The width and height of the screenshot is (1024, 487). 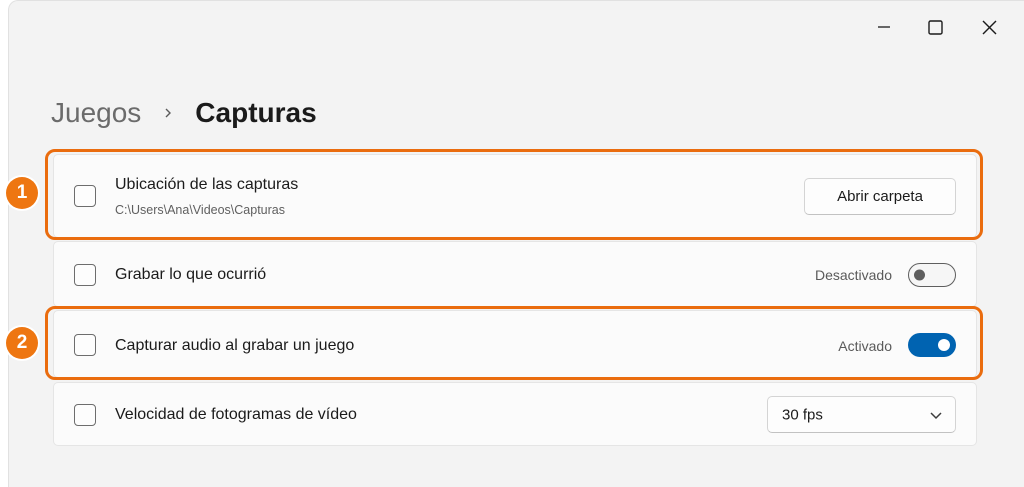 I want to click on close-button, so click(x=989, y=27).